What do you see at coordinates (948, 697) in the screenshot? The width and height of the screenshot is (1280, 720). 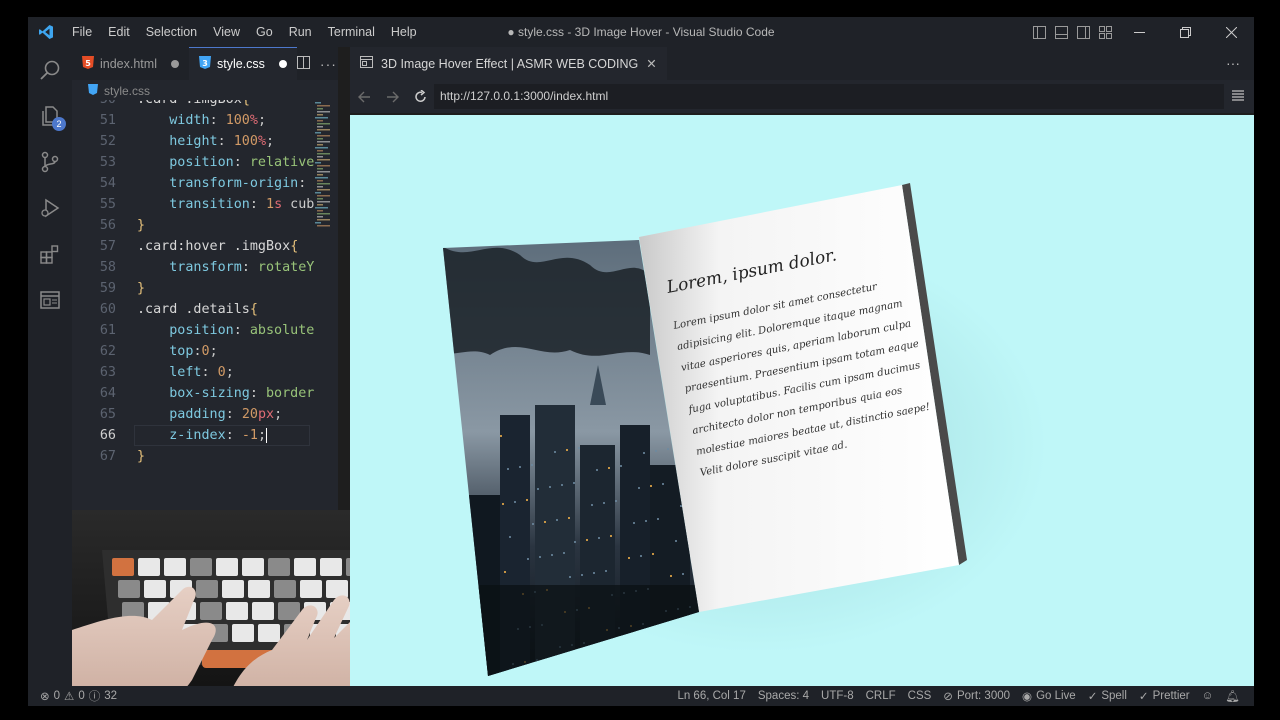 I see `broadcast-icon: ⊘` at bounding box center [948, 697].